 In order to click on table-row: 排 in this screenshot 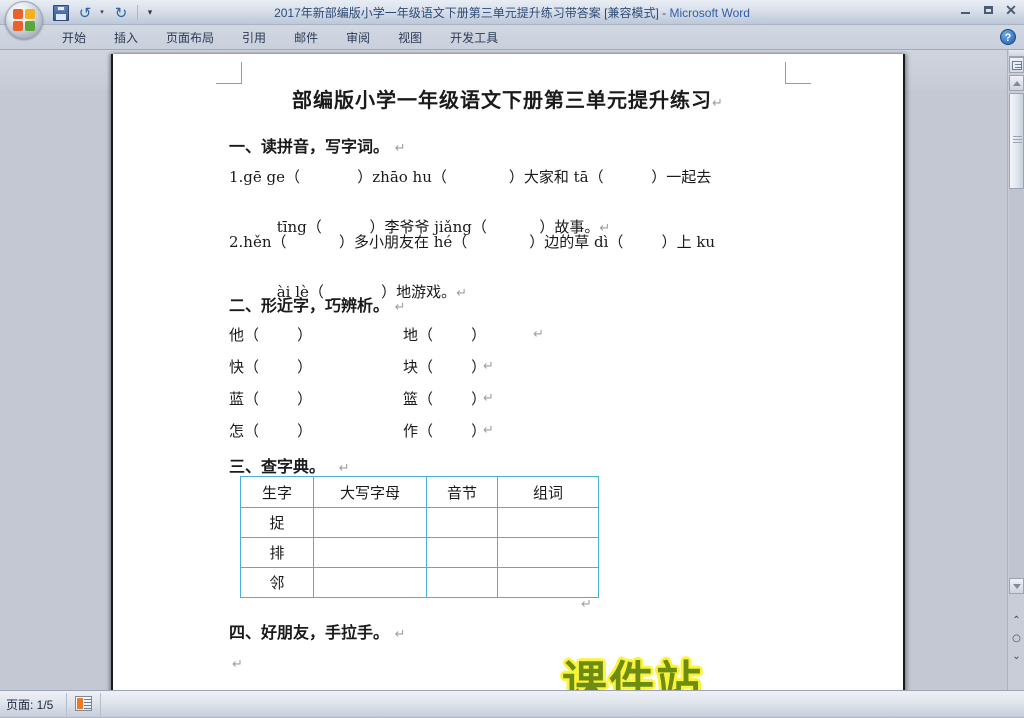, I will do `click(419, 552)`.